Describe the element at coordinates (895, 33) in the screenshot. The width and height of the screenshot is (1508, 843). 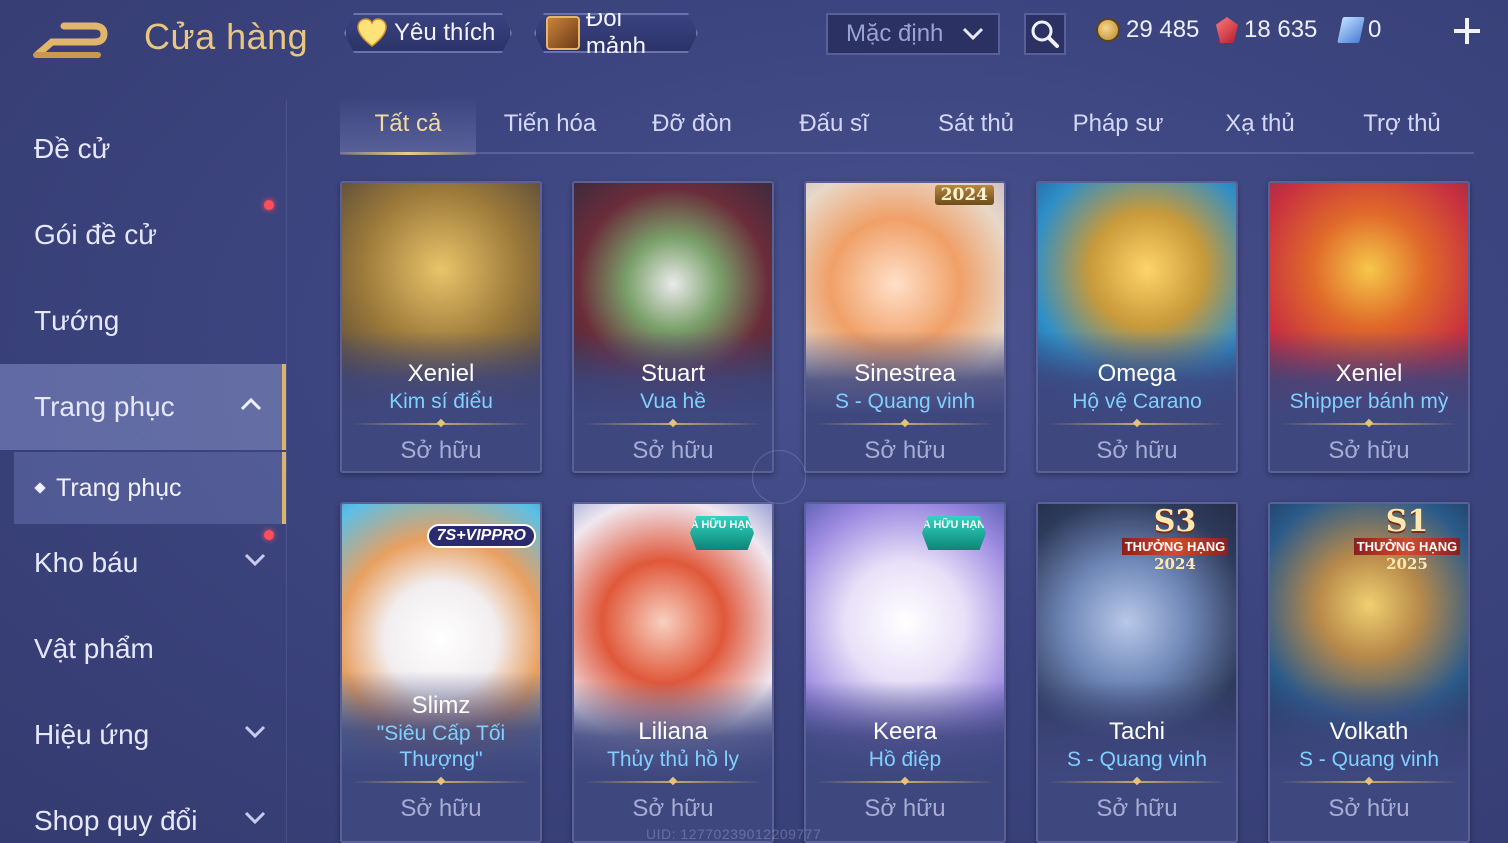
I see `sort-value: Mặc định` at that location.